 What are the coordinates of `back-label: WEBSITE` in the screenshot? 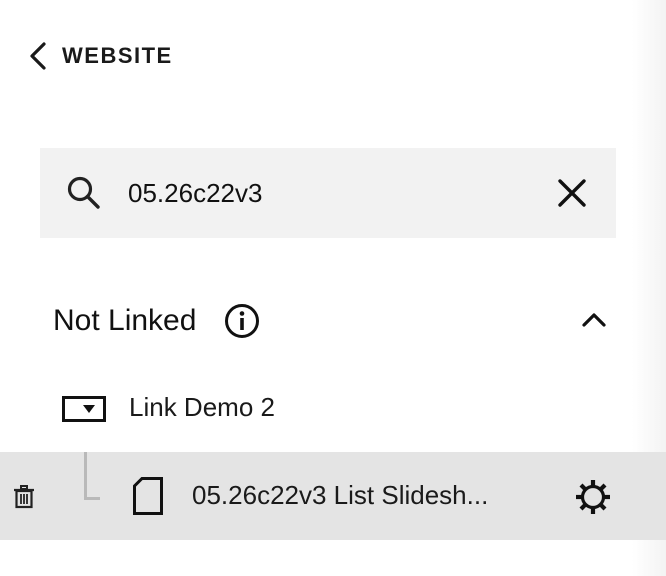 It's located at (117, 55).